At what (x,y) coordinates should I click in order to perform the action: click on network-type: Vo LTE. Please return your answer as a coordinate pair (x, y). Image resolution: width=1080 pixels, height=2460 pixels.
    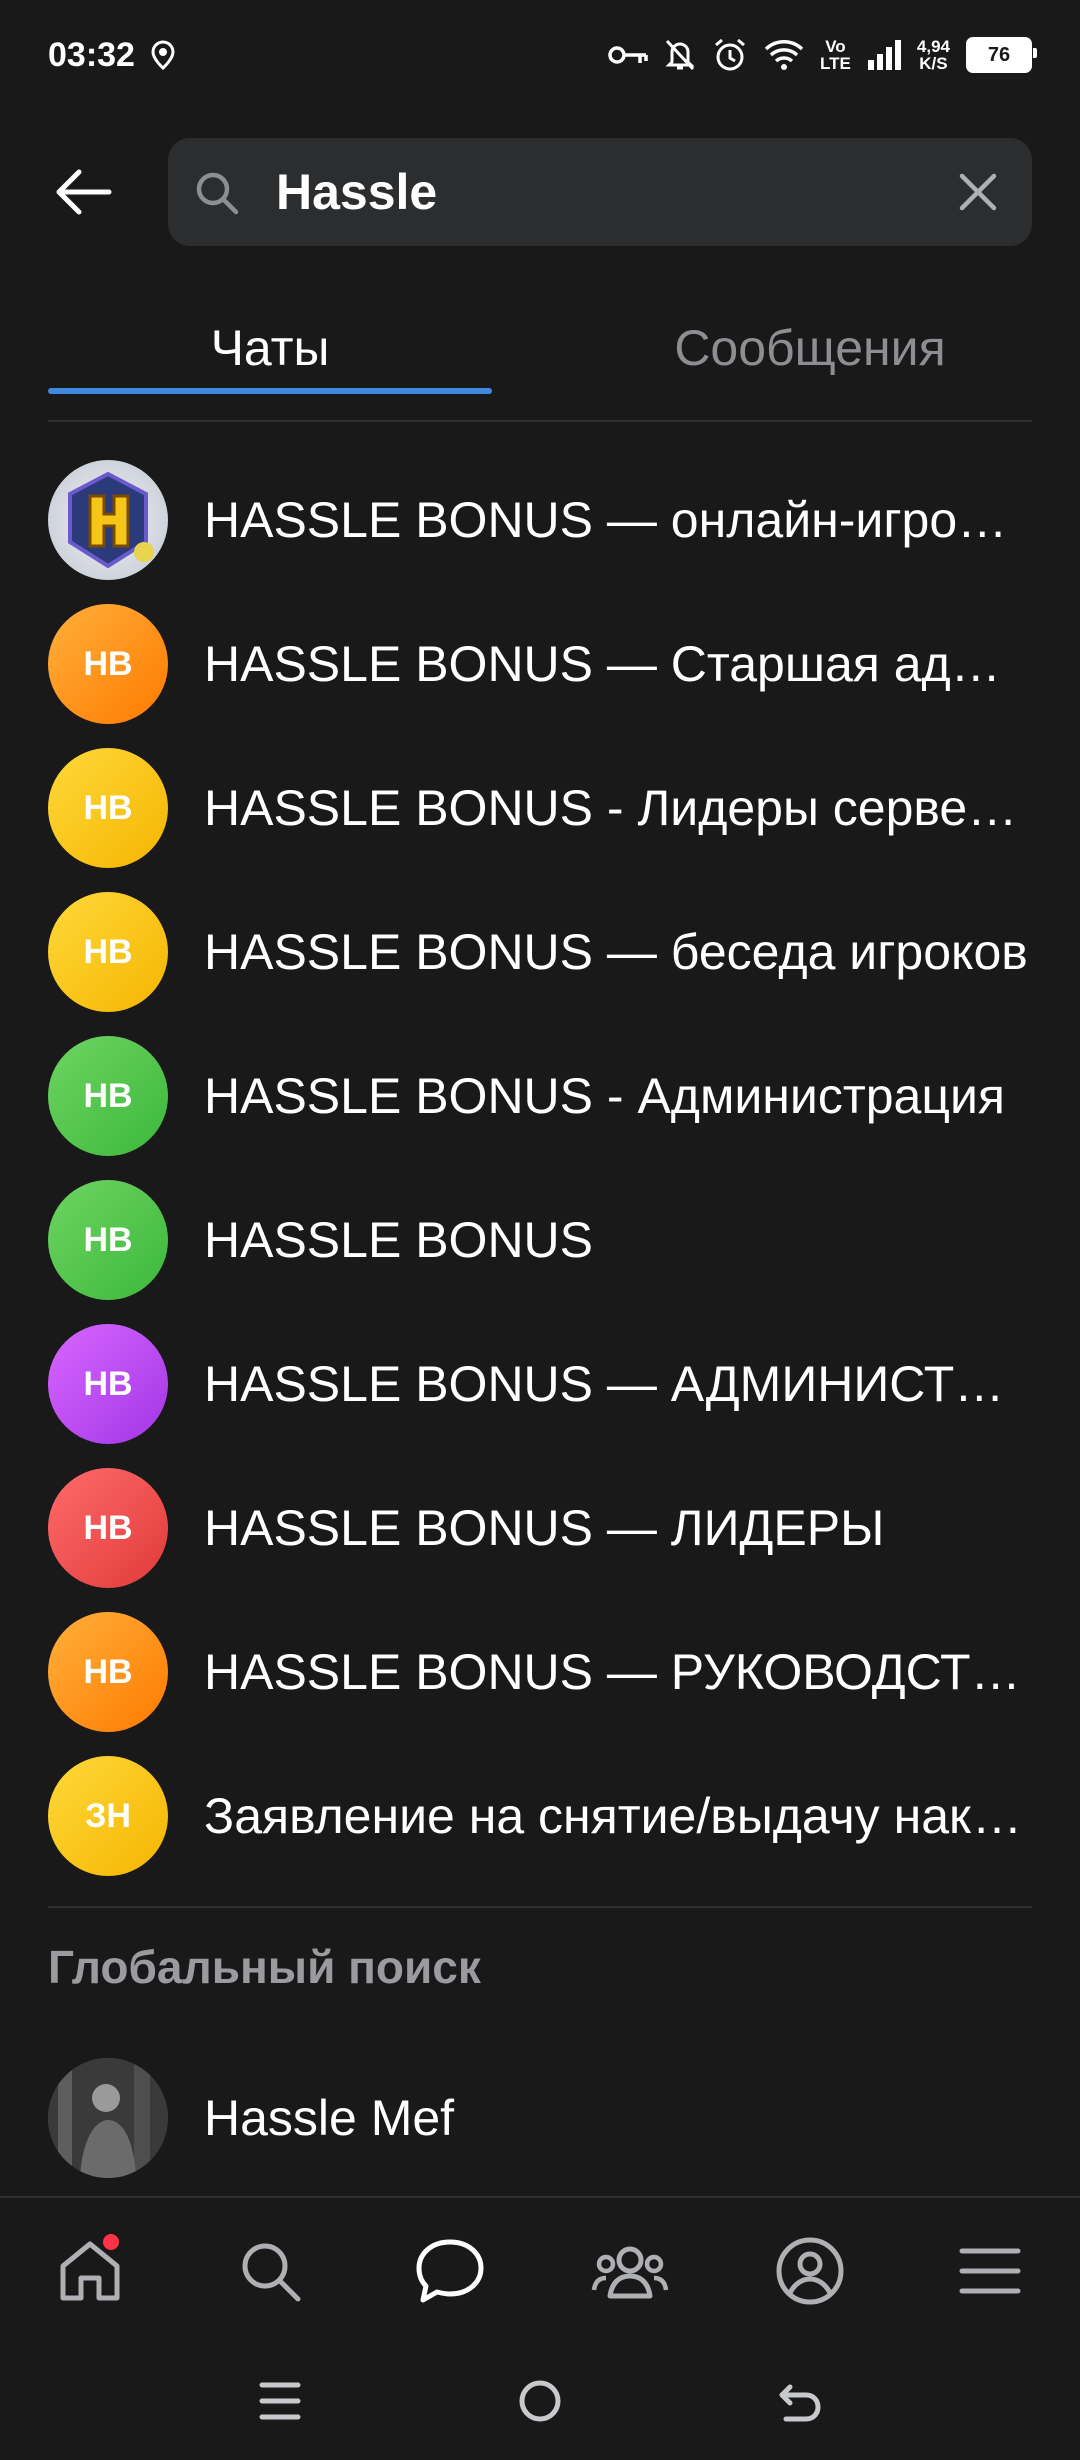
    Looking at the image, I should click on (835, 55).